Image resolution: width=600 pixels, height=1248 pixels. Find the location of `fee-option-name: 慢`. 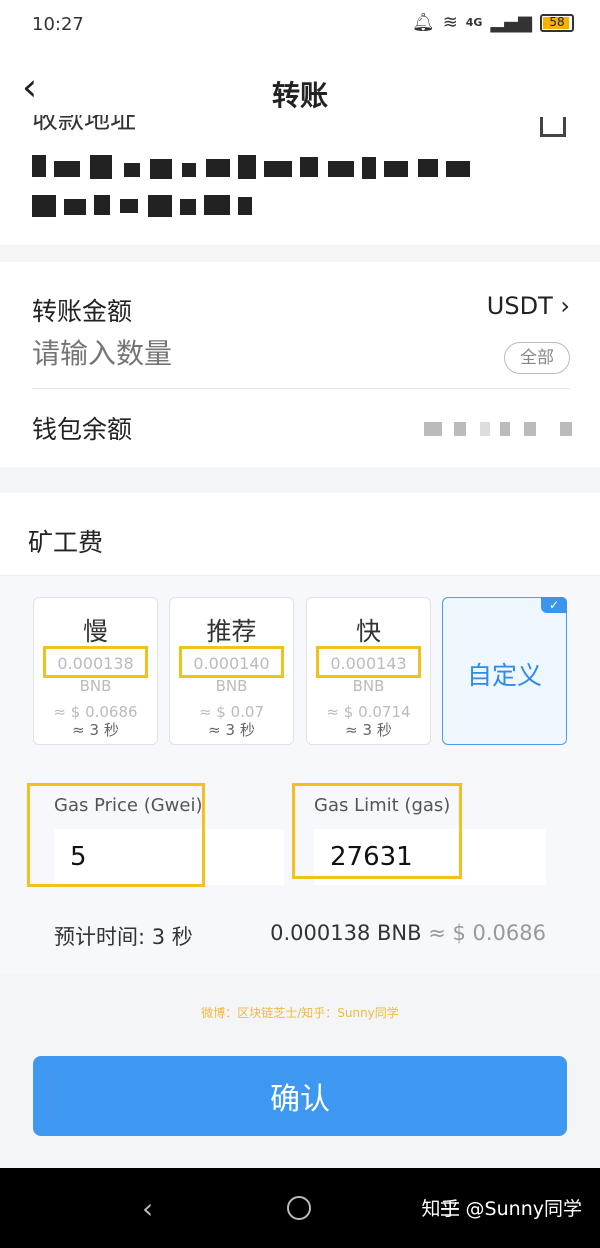

fee-option-name: 慢 is located at coordinates (95, 631).